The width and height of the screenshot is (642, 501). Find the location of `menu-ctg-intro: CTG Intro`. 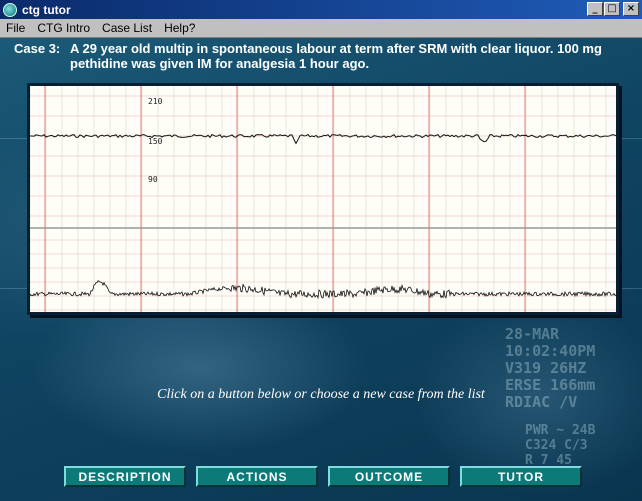

menu-ctg-intro: CTG Intro is located at coordinates (63, 28).